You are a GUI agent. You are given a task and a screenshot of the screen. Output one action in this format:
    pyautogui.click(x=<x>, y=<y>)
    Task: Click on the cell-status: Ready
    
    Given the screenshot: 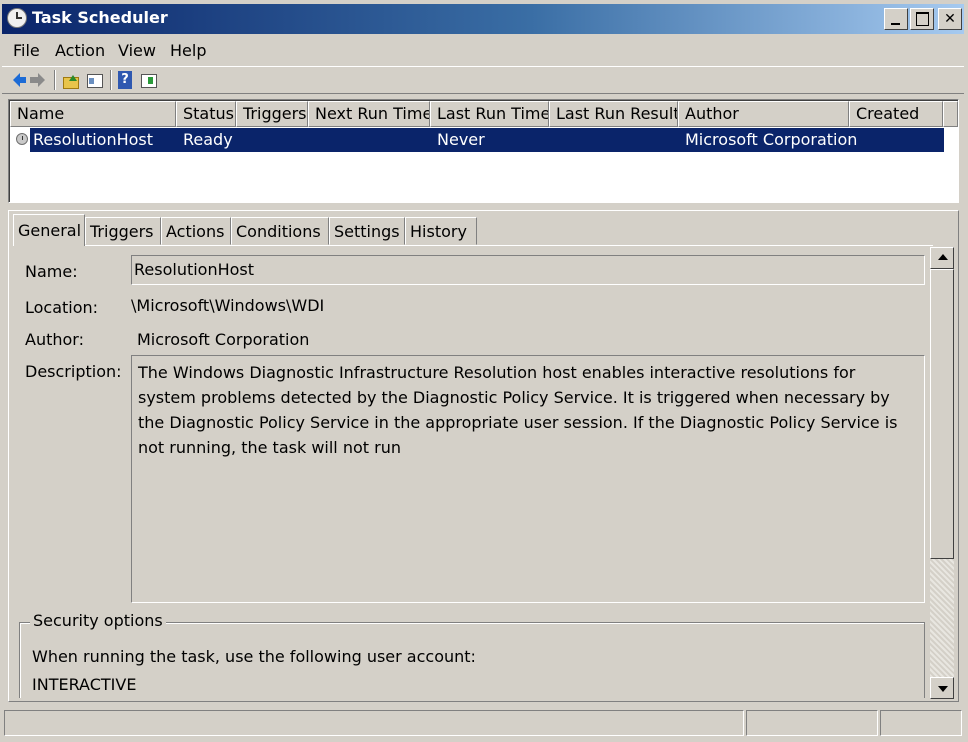 What is the action you would take?
    pyautogui.click(x=208, y=139)
    